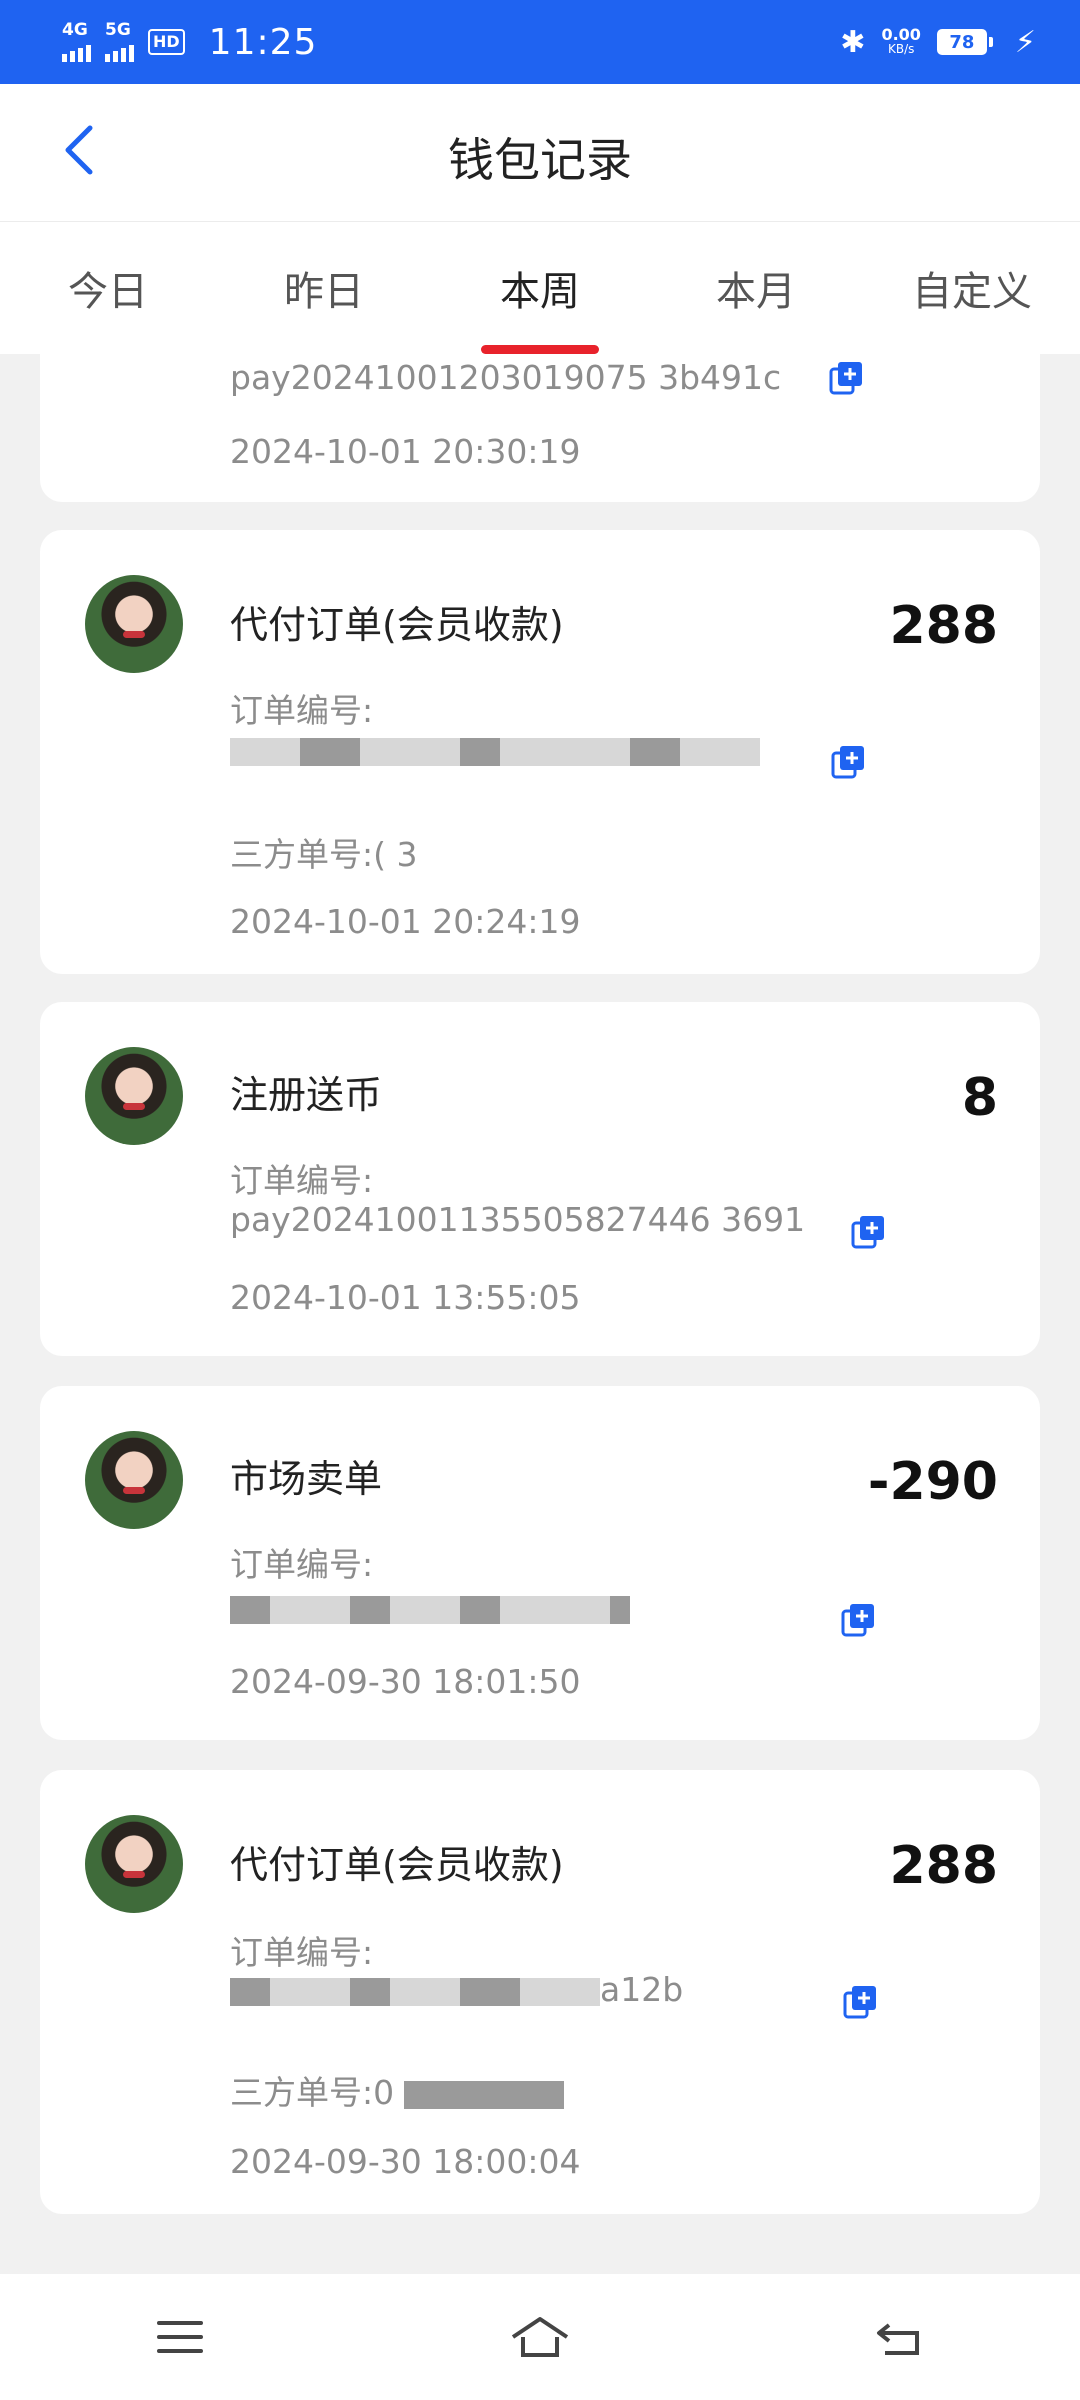  I want to click on charging-icon: ⚡, so click(1025, 42).